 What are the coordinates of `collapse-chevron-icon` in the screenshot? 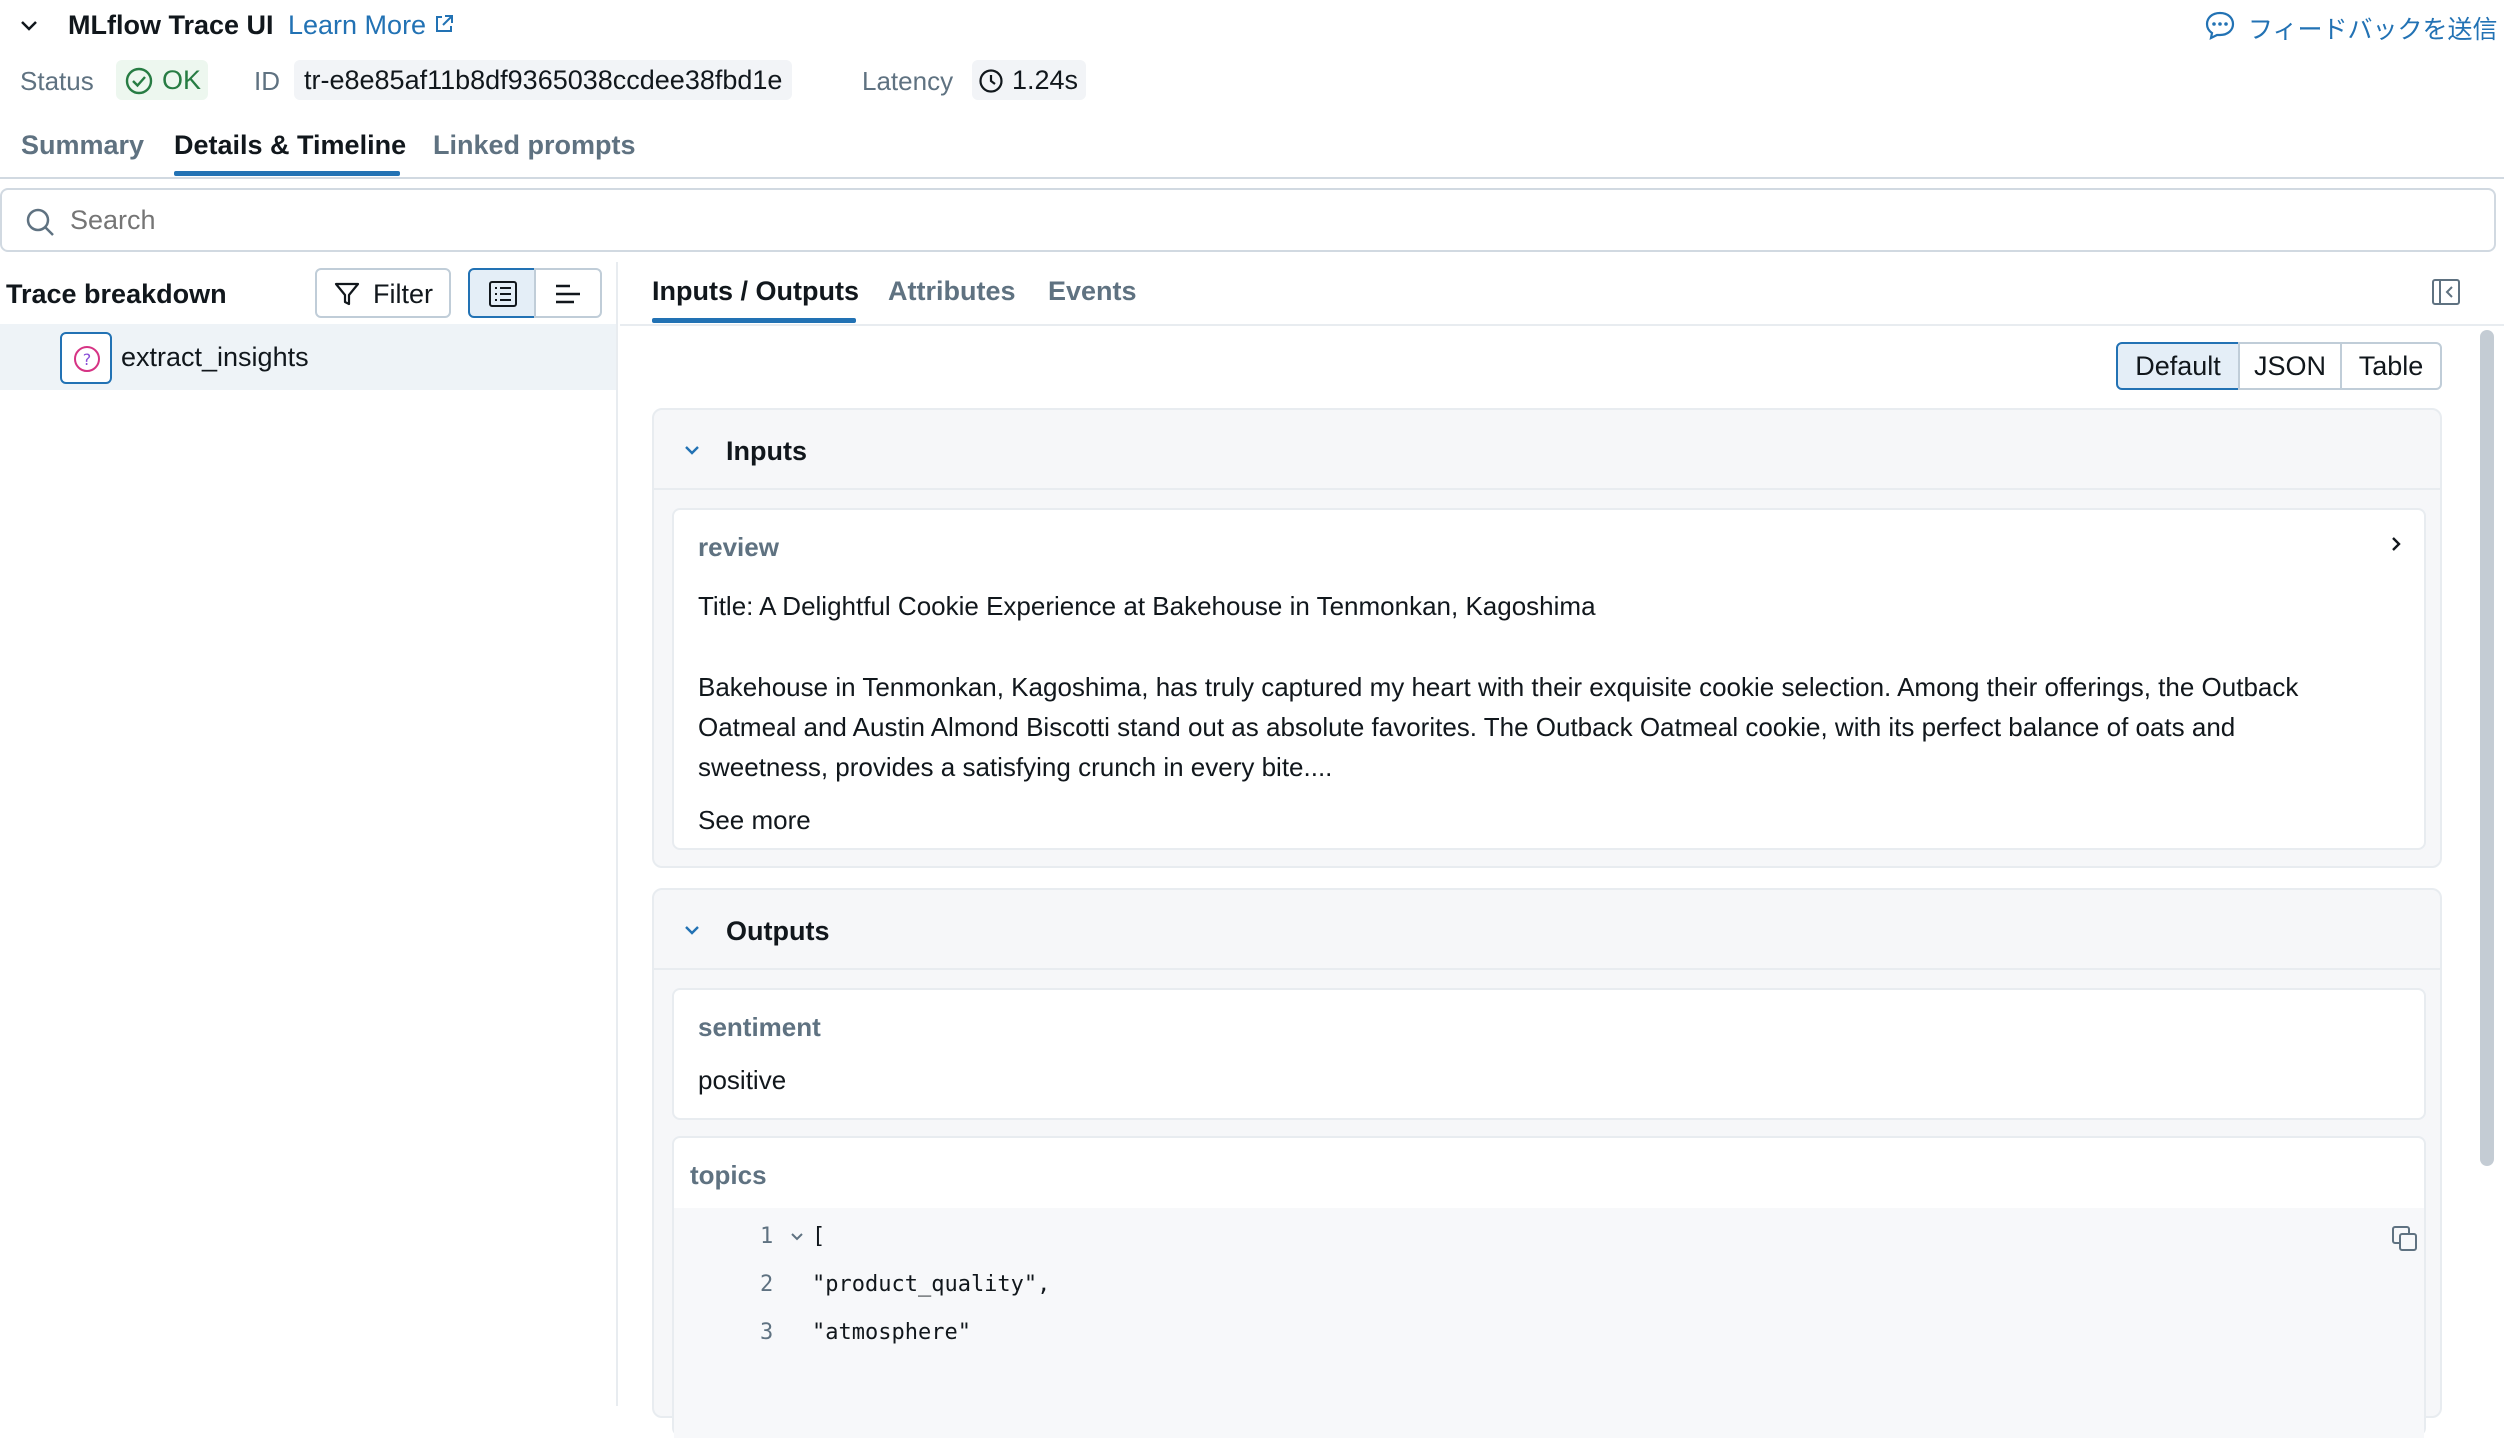 It's located at (29, 25).